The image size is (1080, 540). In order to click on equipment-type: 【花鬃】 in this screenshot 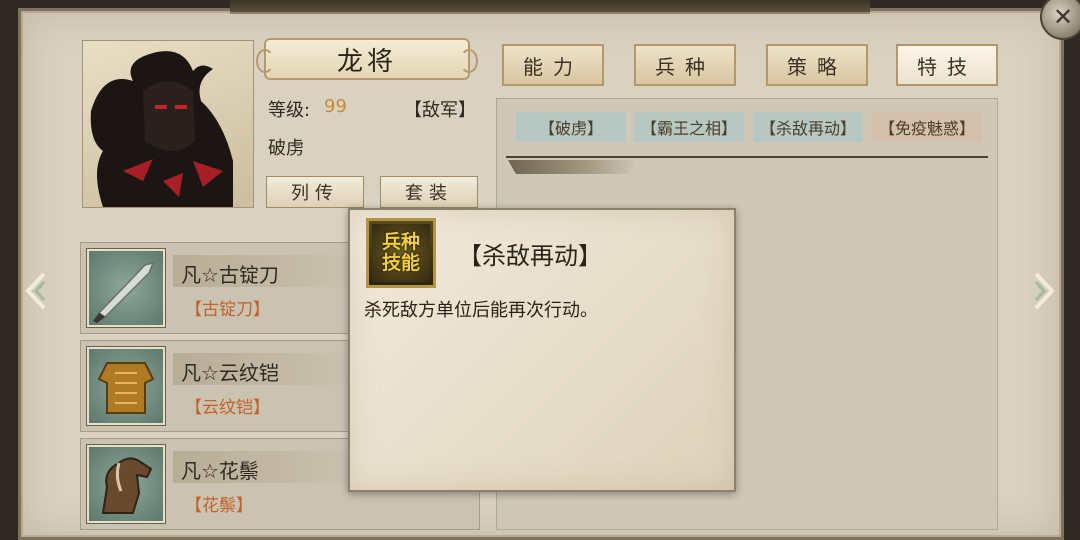, I will do `click(219, 506)`.